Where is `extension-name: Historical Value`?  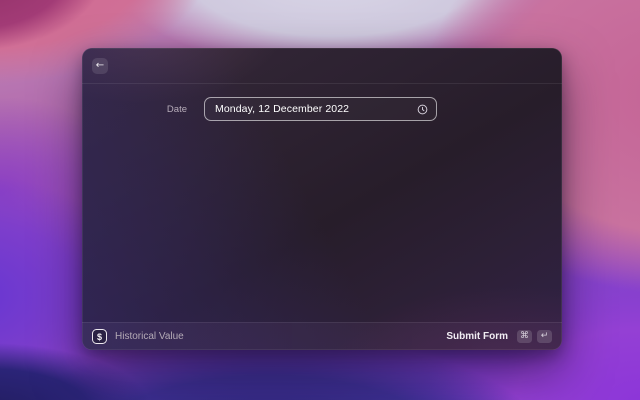 extension-name: Historical Value is located at coordinates (149, 336).